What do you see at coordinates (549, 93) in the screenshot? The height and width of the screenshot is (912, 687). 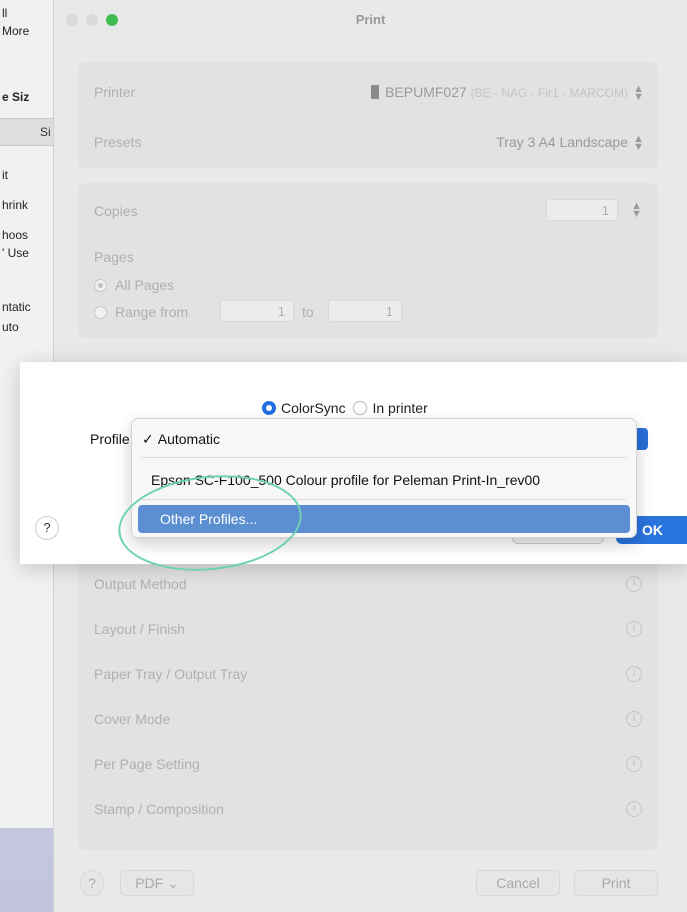 I see `printer-detail: (BE - NAG - Flr1 - MARCOM)` at bounding box center [549, 93].